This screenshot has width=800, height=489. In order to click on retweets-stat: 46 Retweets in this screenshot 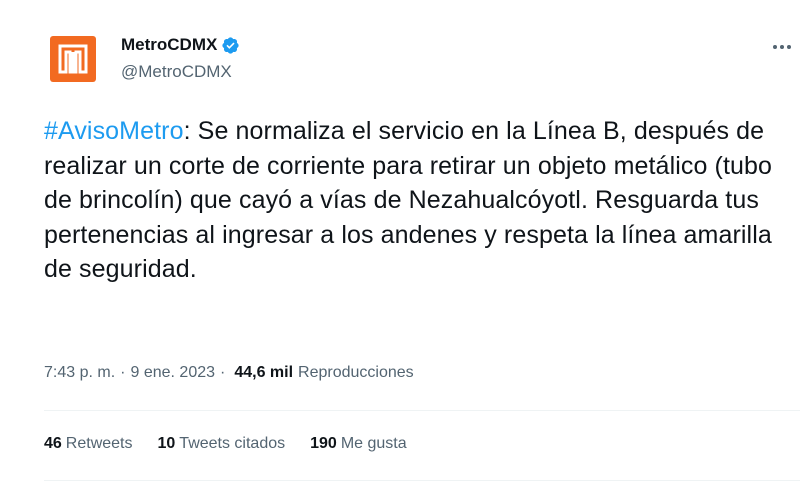, I will do `click(88, 444)`.